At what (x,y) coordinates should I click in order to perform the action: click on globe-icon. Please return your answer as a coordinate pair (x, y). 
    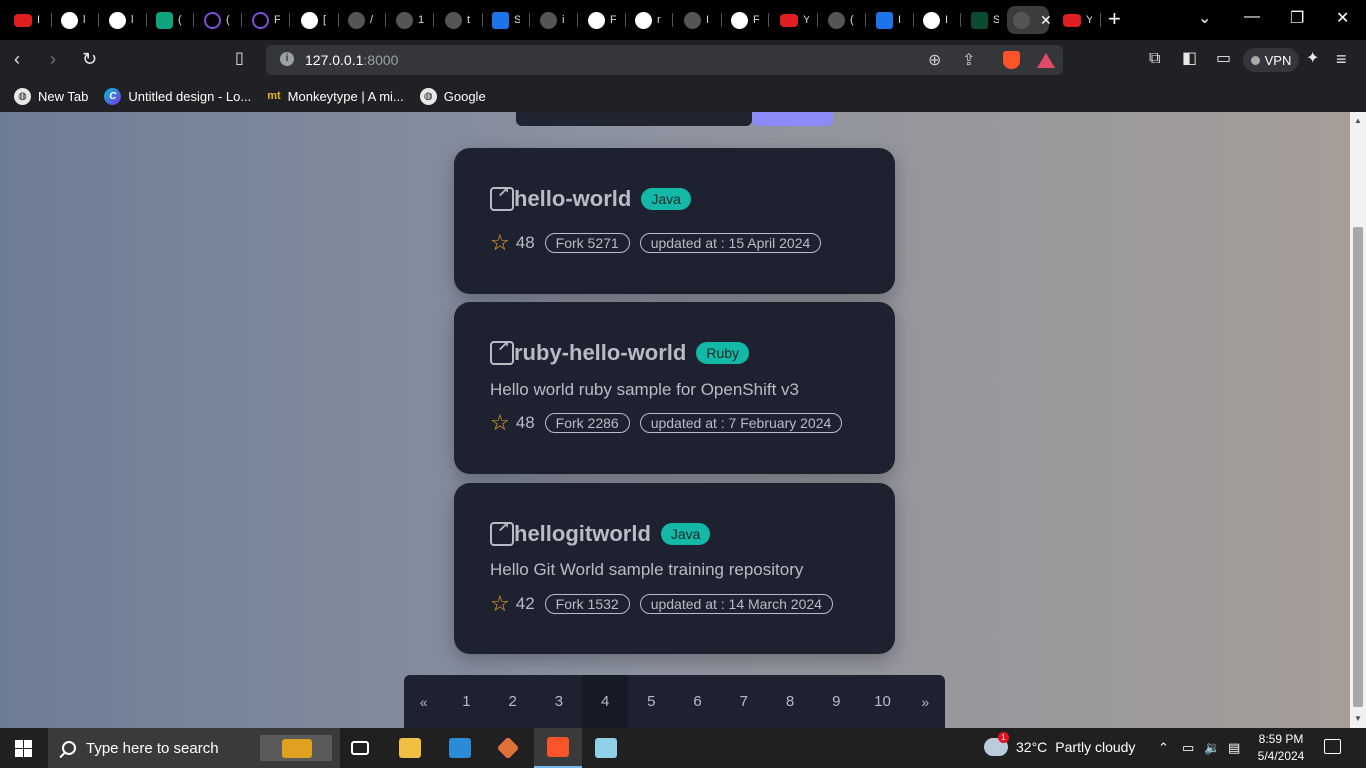
    Looking at the image, I should click on (453, 20).